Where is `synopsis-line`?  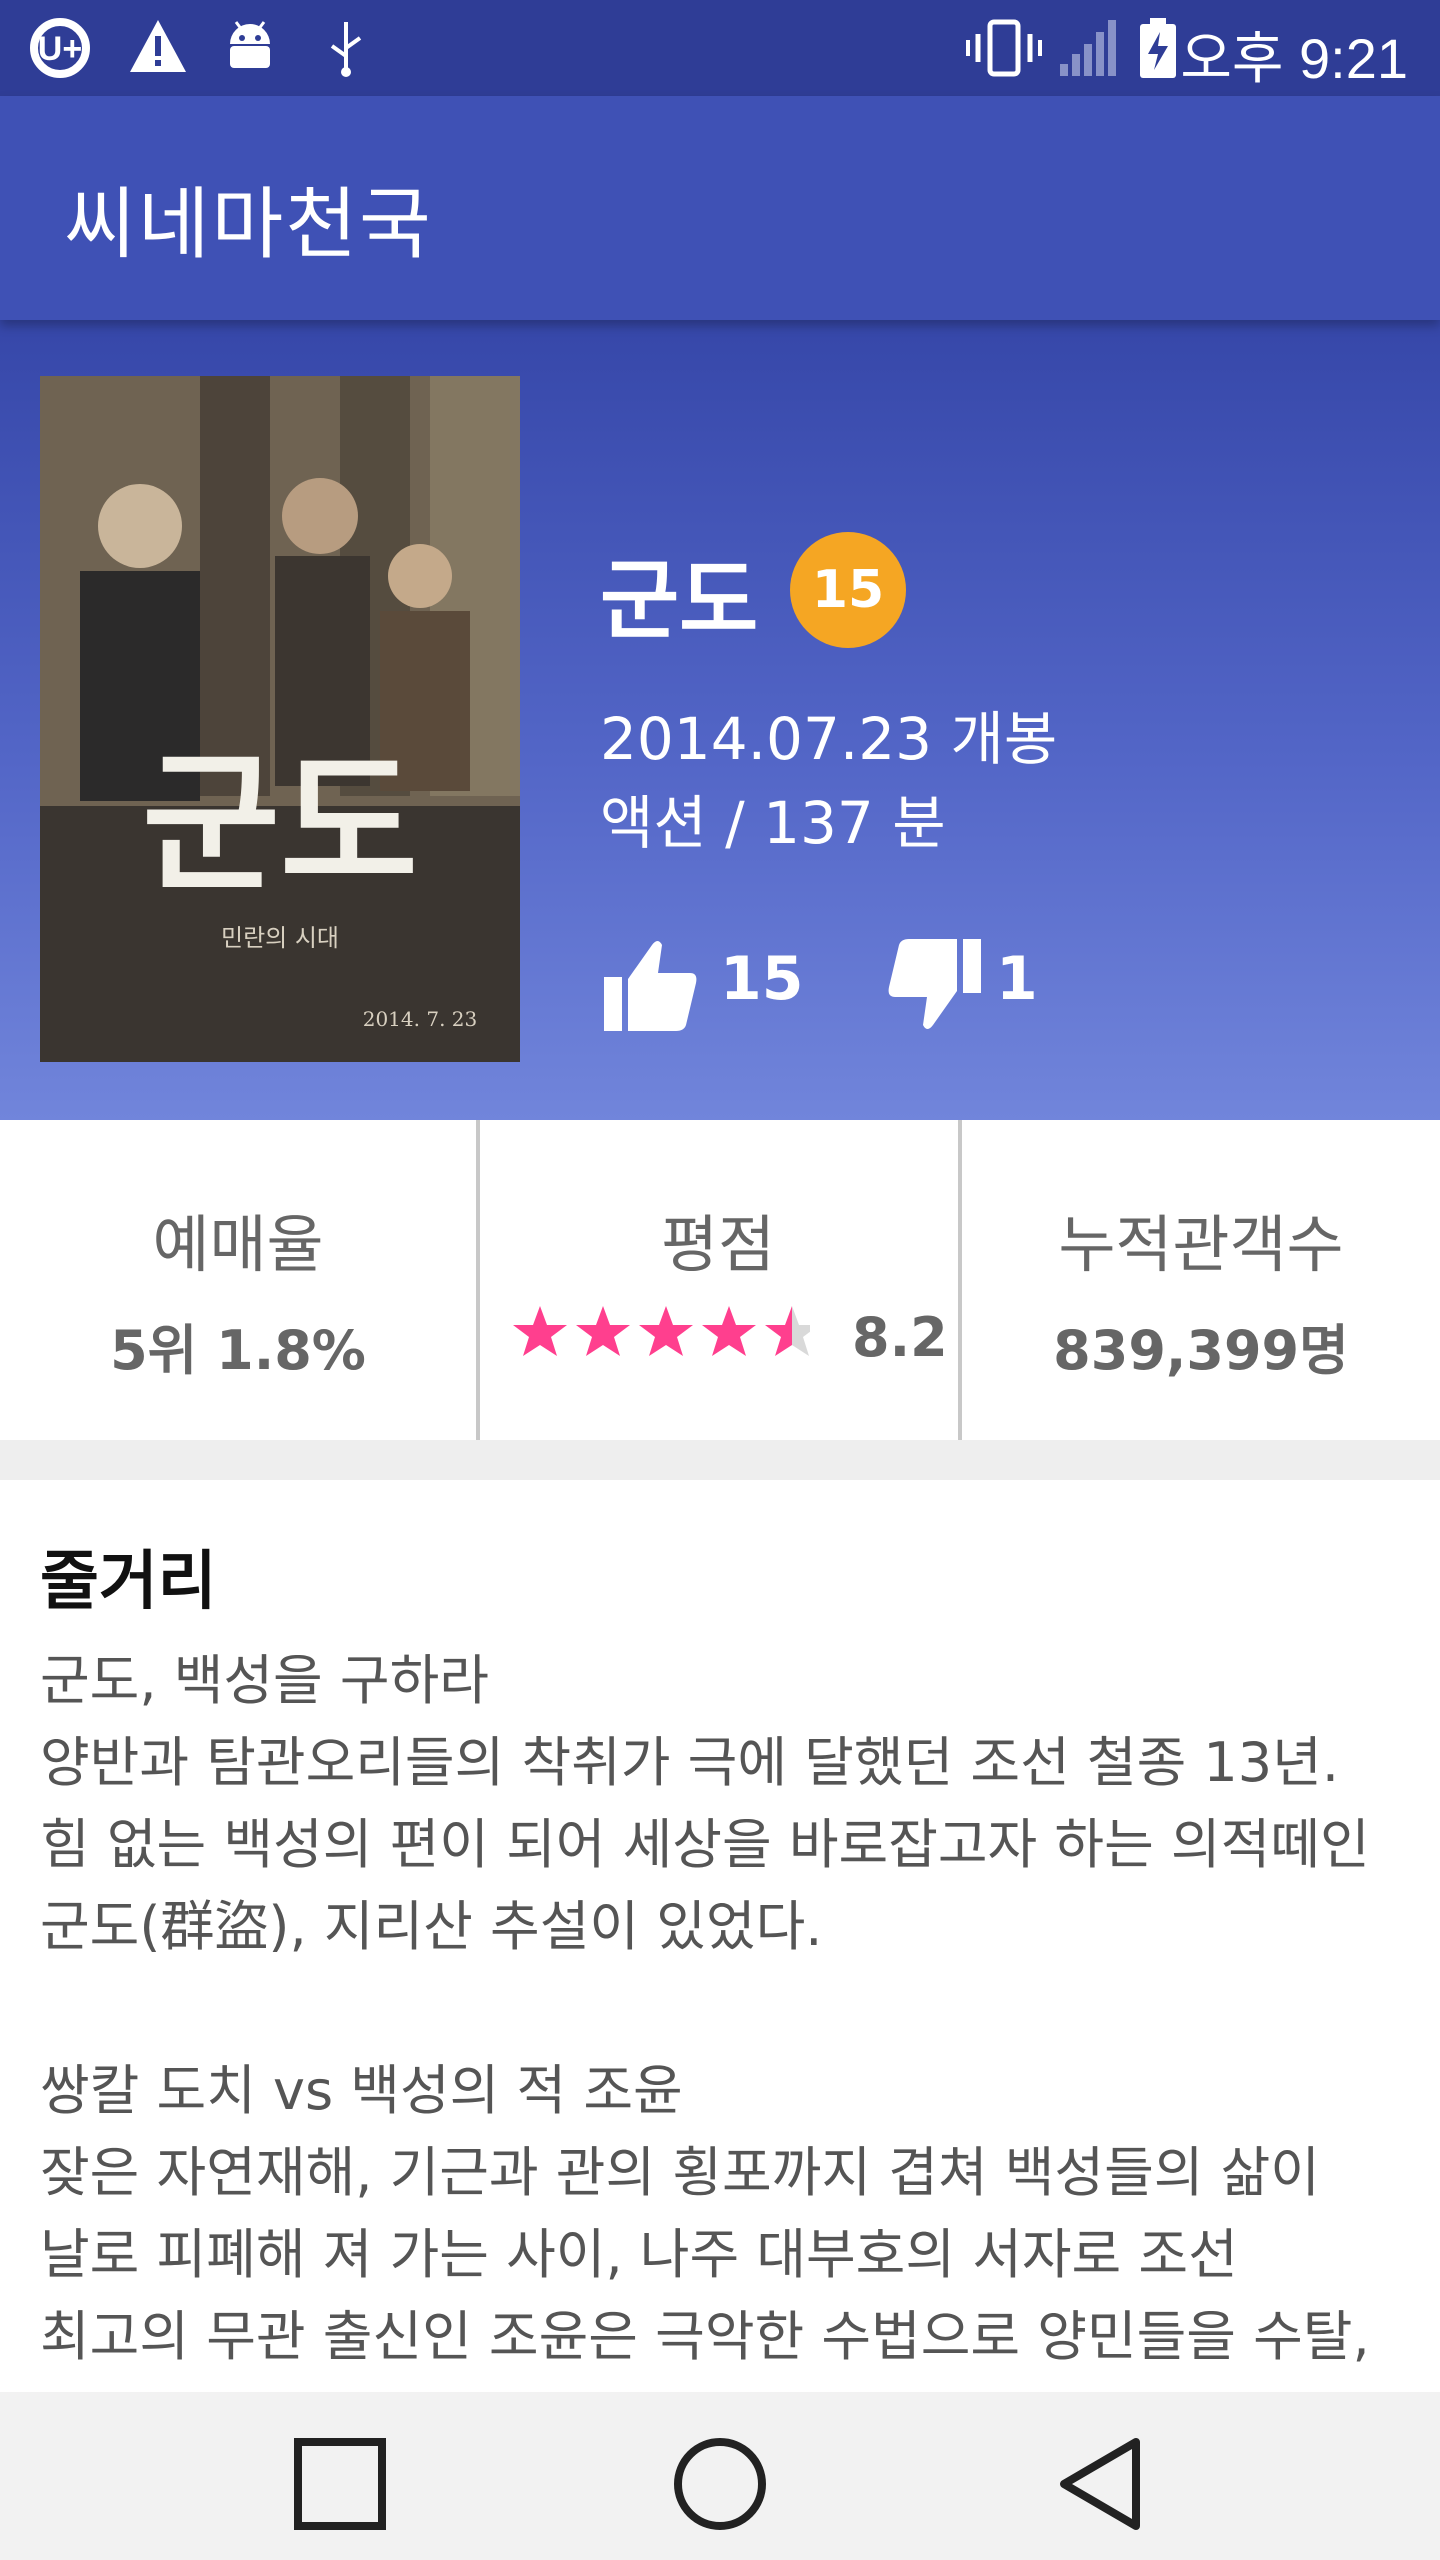
synopsis-line is located at coordinates (730, 2009).